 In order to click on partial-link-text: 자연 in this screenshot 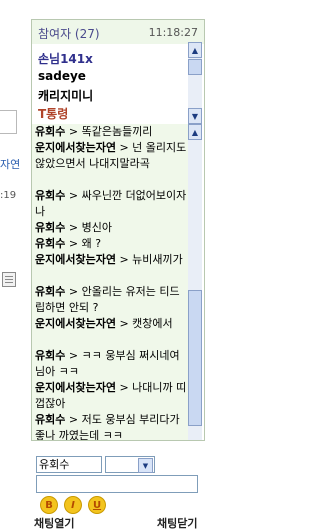, I will do `click(10, 164)`.